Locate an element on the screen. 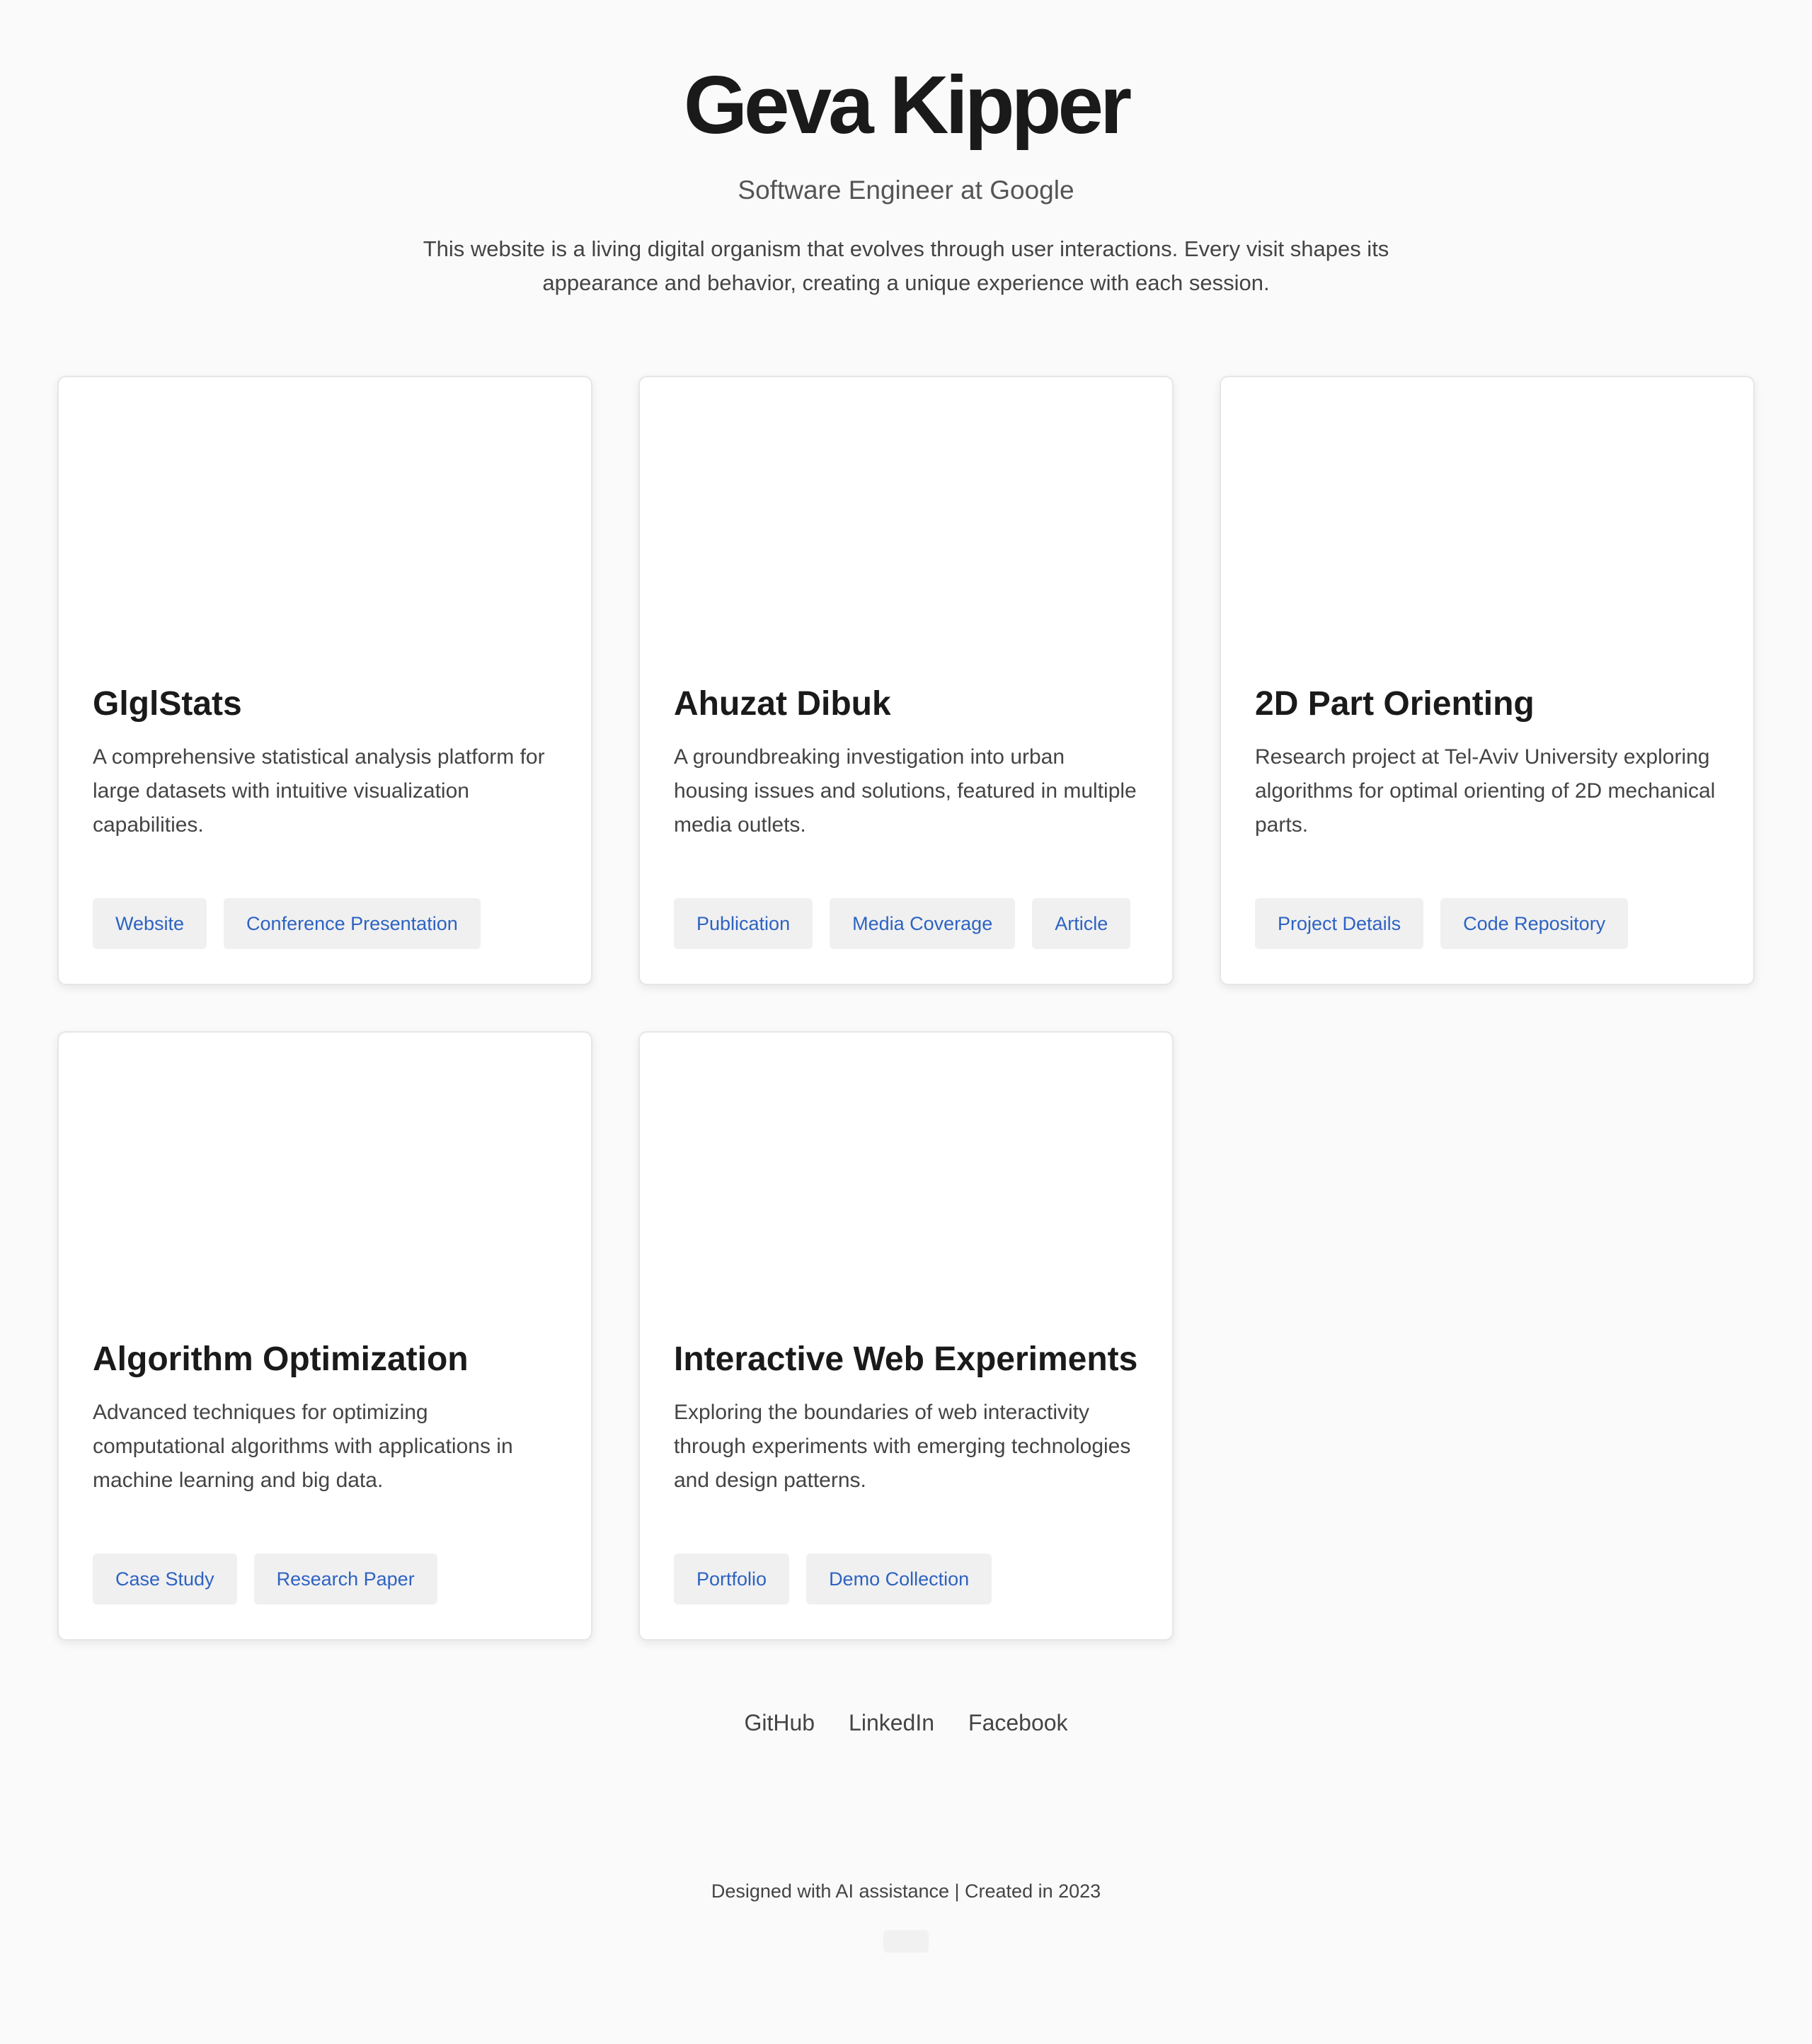  social-links: GitHub LinkedIn Facebook is located at coordinates (906, 1723).